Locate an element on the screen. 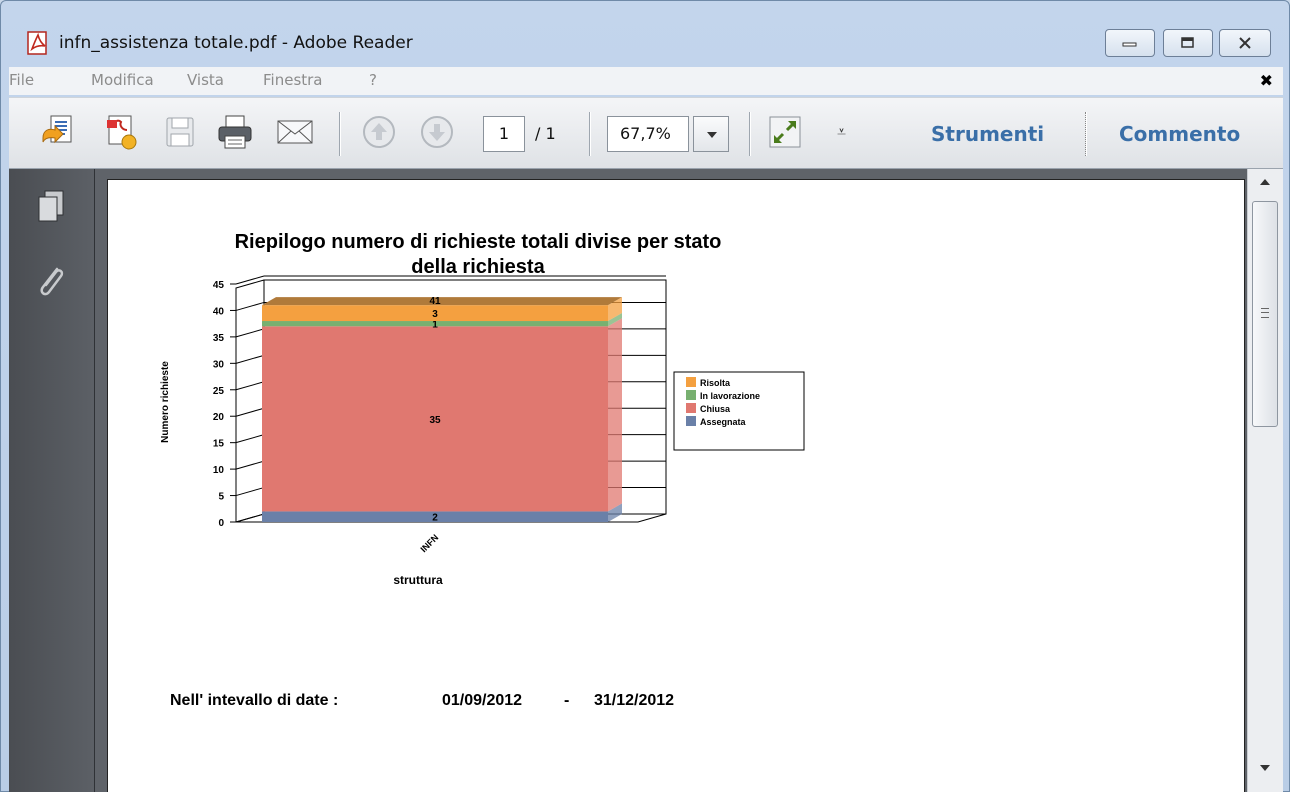 This screenshot has height=792, width=1290. page-thumbnails-icon is located at coordinates (51, 207).